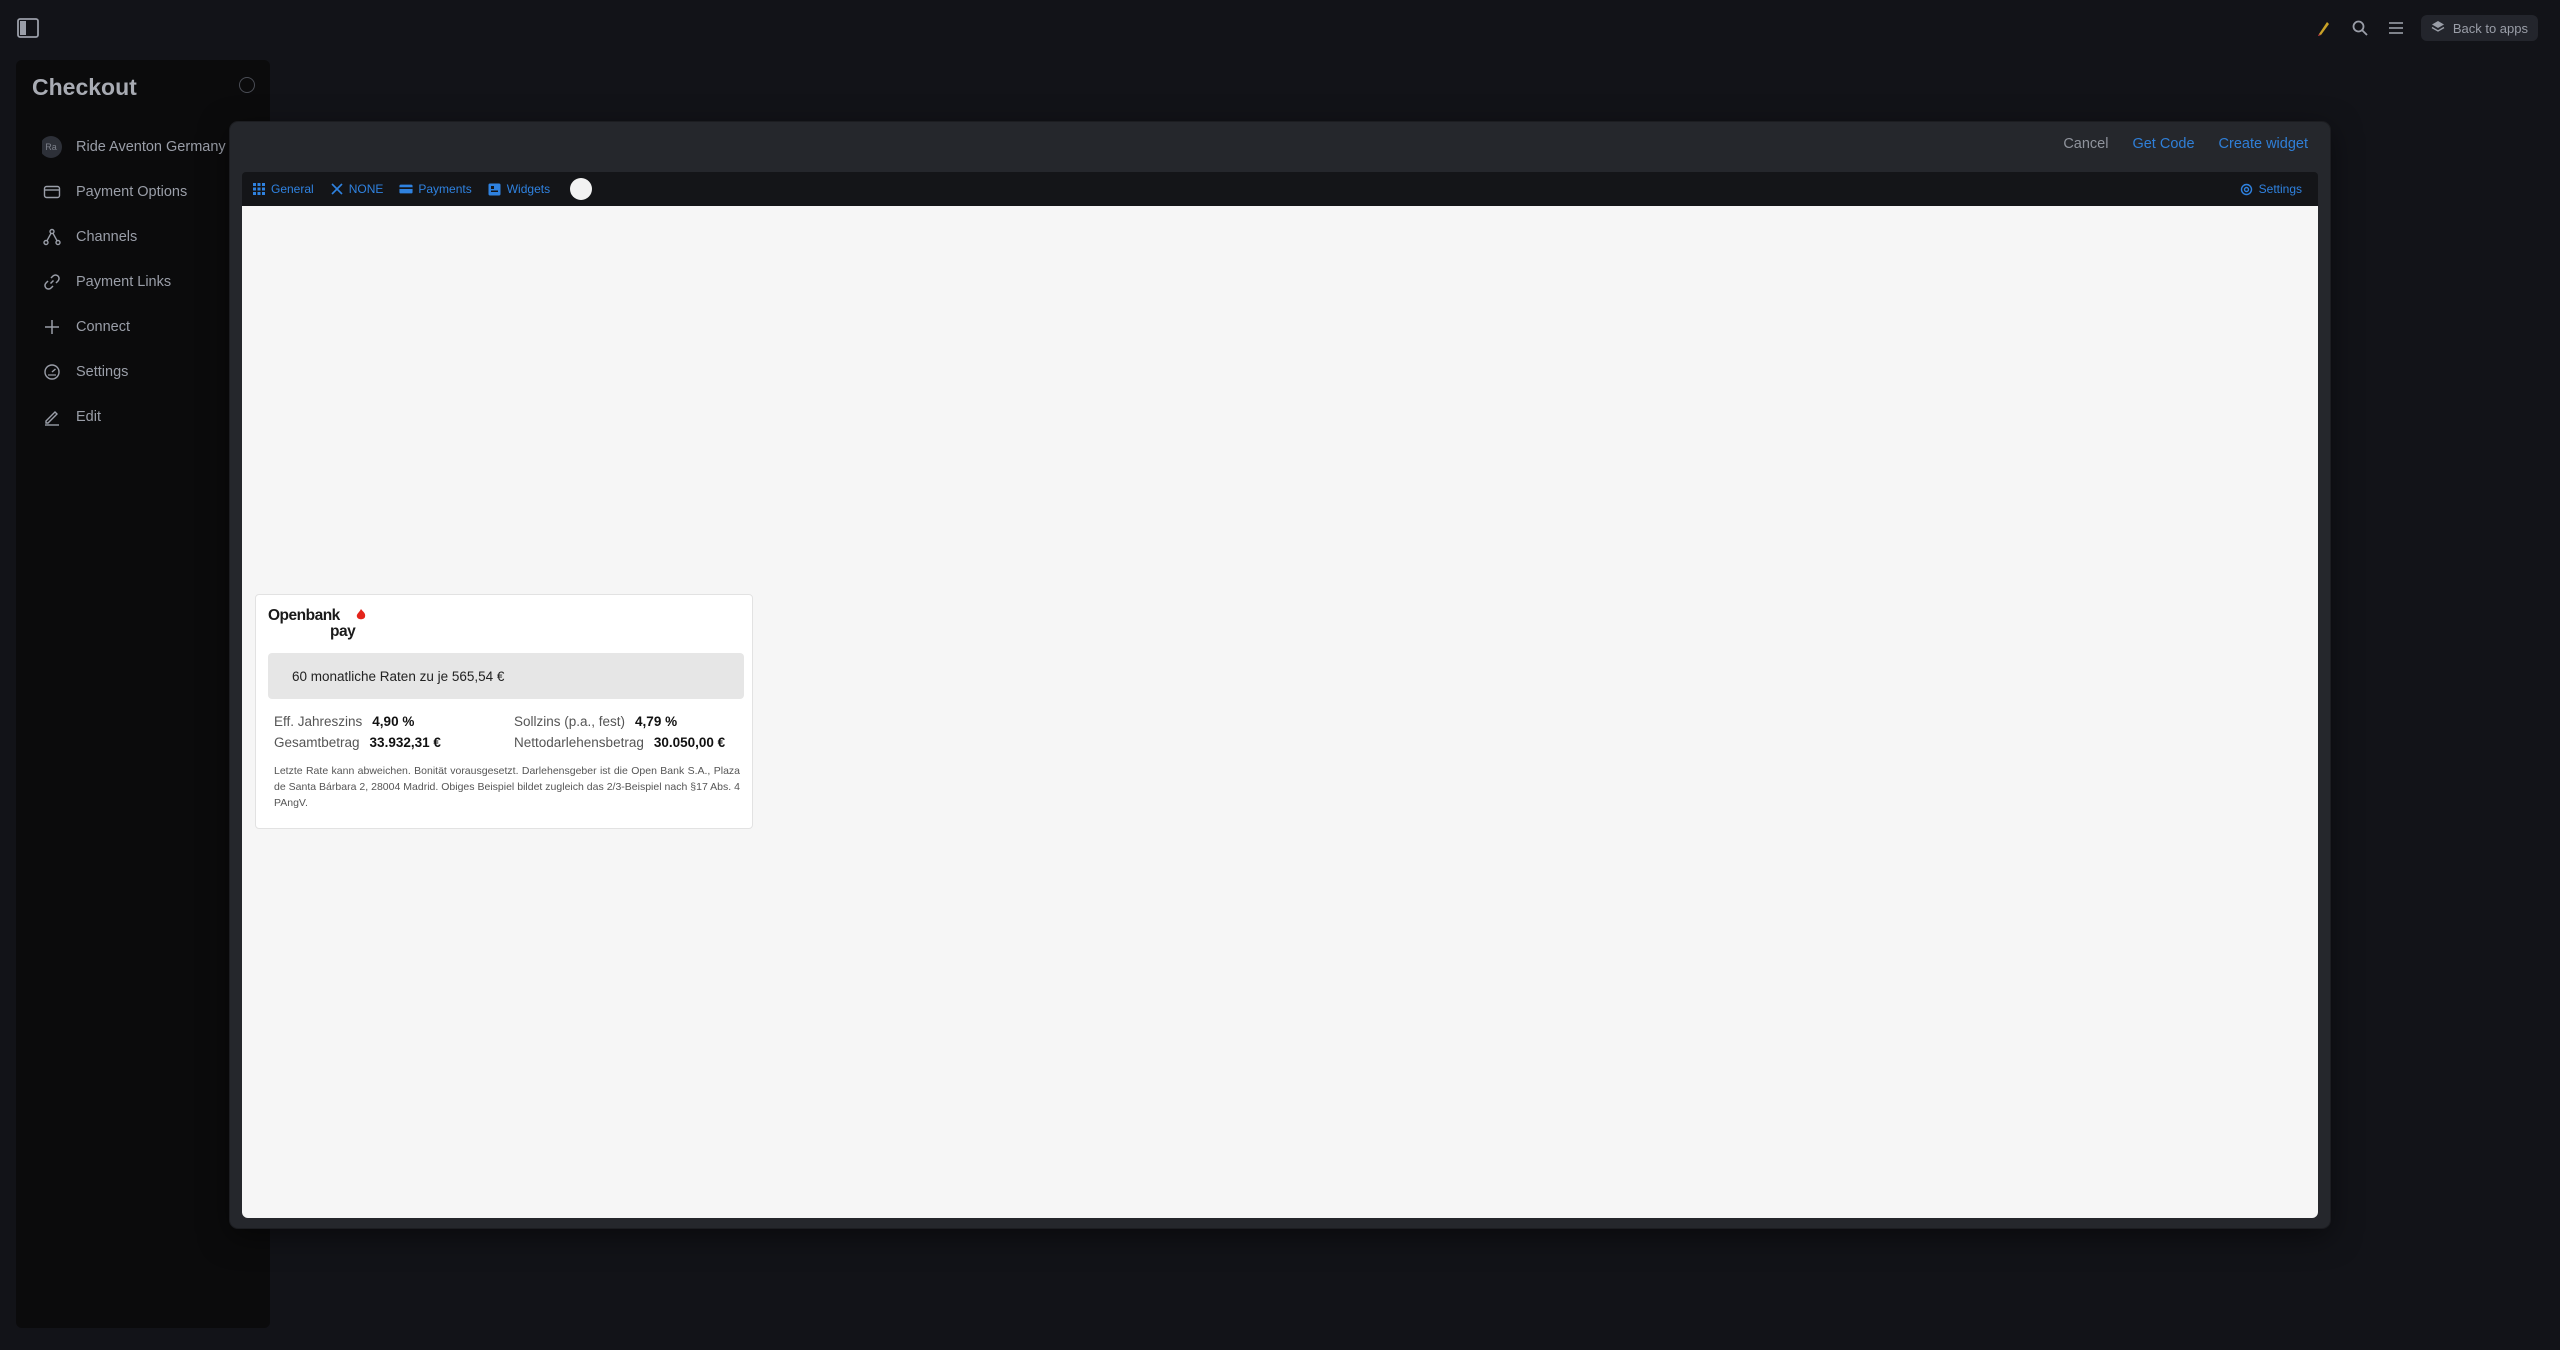 This screenshot has width=2560, height=1350. Describe the element at coordinates (84, 87) in the screenshot. I see `panel-title: Checkout` at that location.